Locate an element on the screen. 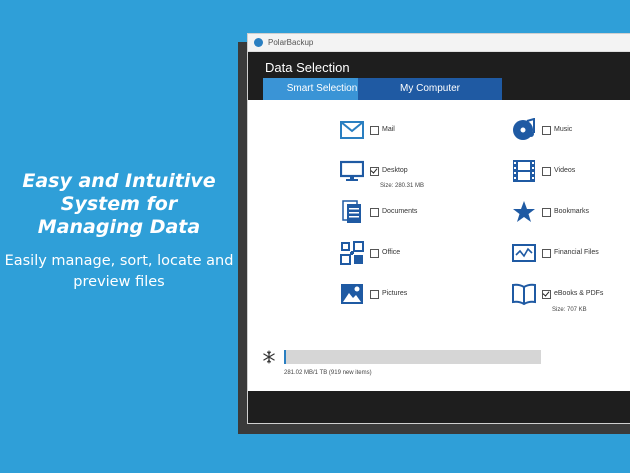 The width and height of the screenshot is (630, 473). category-ebooks-pdfs: eBooks & PDFs is located at coordinates (557, 294).